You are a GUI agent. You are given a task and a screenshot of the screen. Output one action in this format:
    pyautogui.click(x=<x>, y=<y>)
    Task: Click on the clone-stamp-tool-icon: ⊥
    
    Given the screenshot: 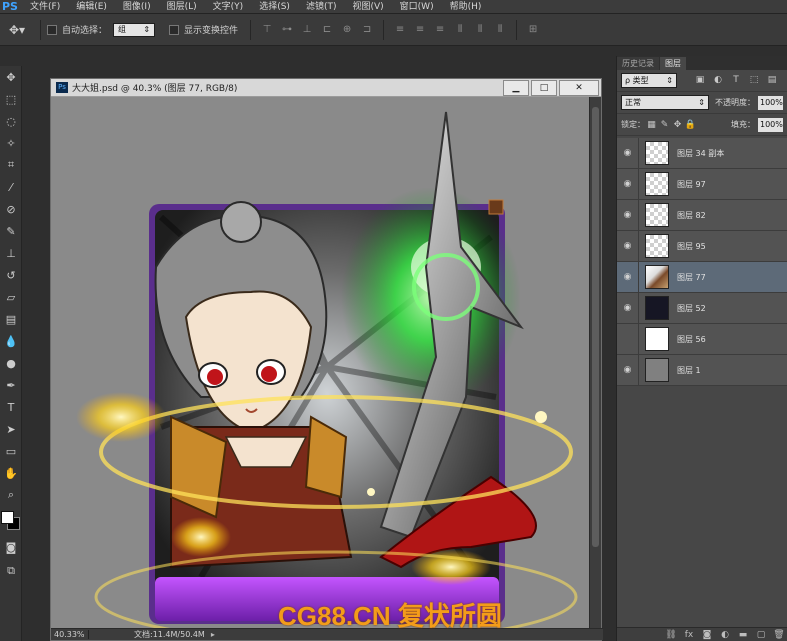 What is the action you would take?
    pyautogui.click(x=11, y=253)
    